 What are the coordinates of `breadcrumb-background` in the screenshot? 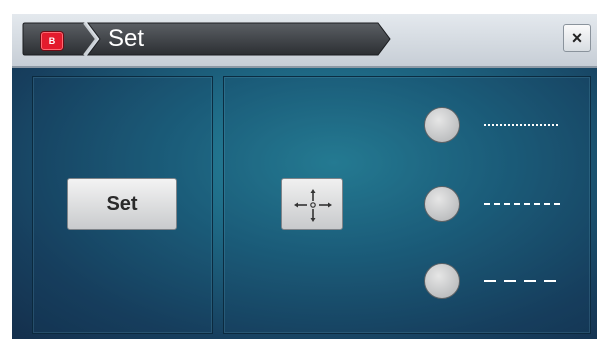 It's located at (206, 39).